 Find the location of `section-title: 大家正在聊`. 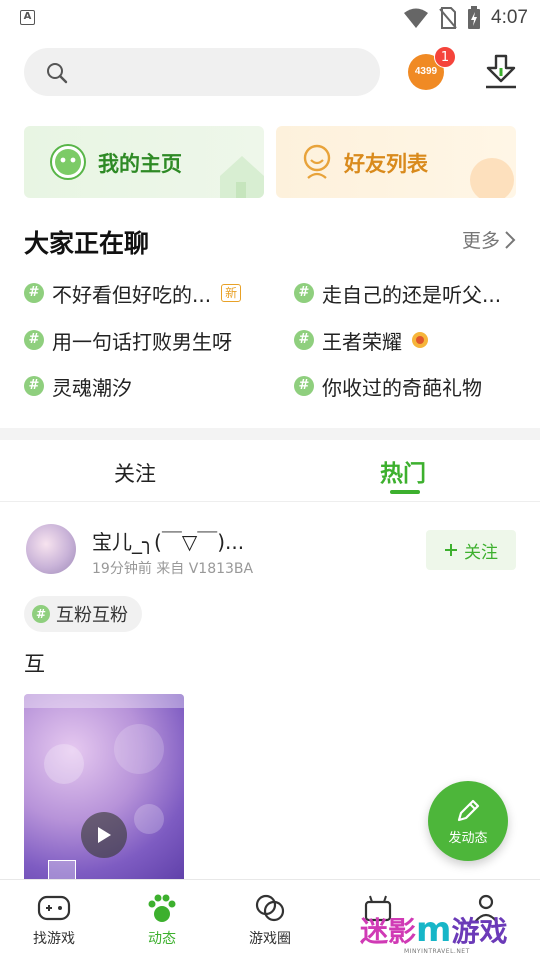

section-title: 大家正在聊 is located at coordinates (87, 243).